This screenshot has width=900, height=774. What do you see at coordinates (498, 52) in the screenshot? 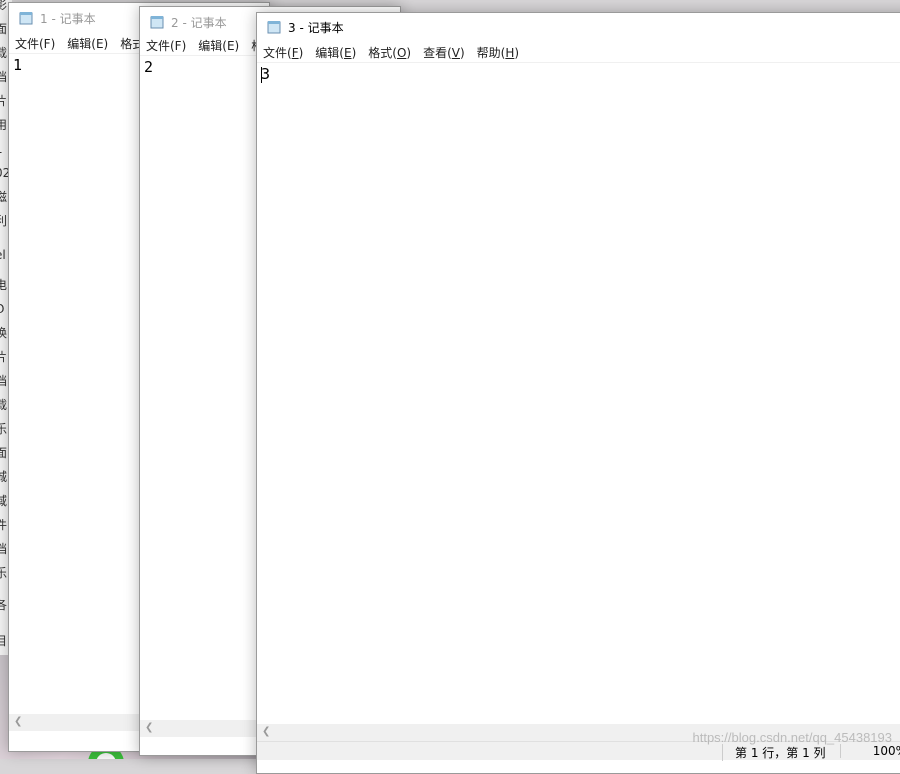
I see `menu-help: 帮助(H)` at bounding box center [498, 52].